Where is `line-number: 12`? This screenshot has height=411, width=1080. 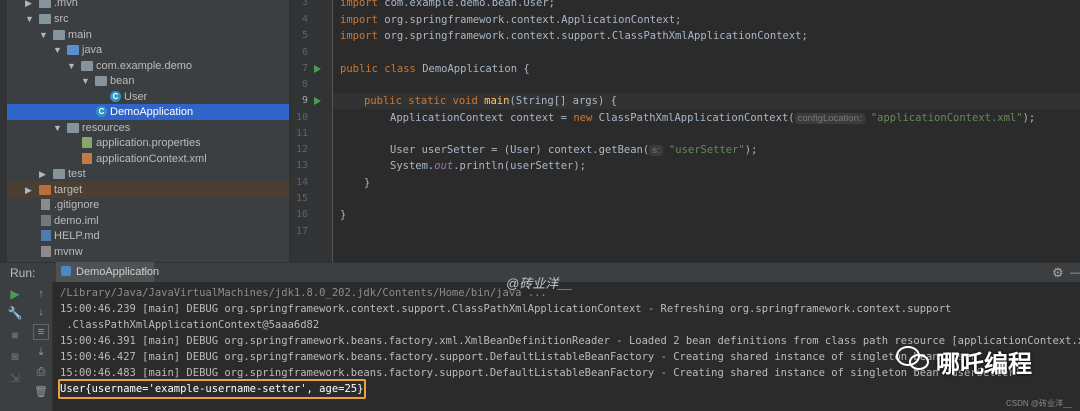 line-number: 12 is located at coordinates (301, 149).